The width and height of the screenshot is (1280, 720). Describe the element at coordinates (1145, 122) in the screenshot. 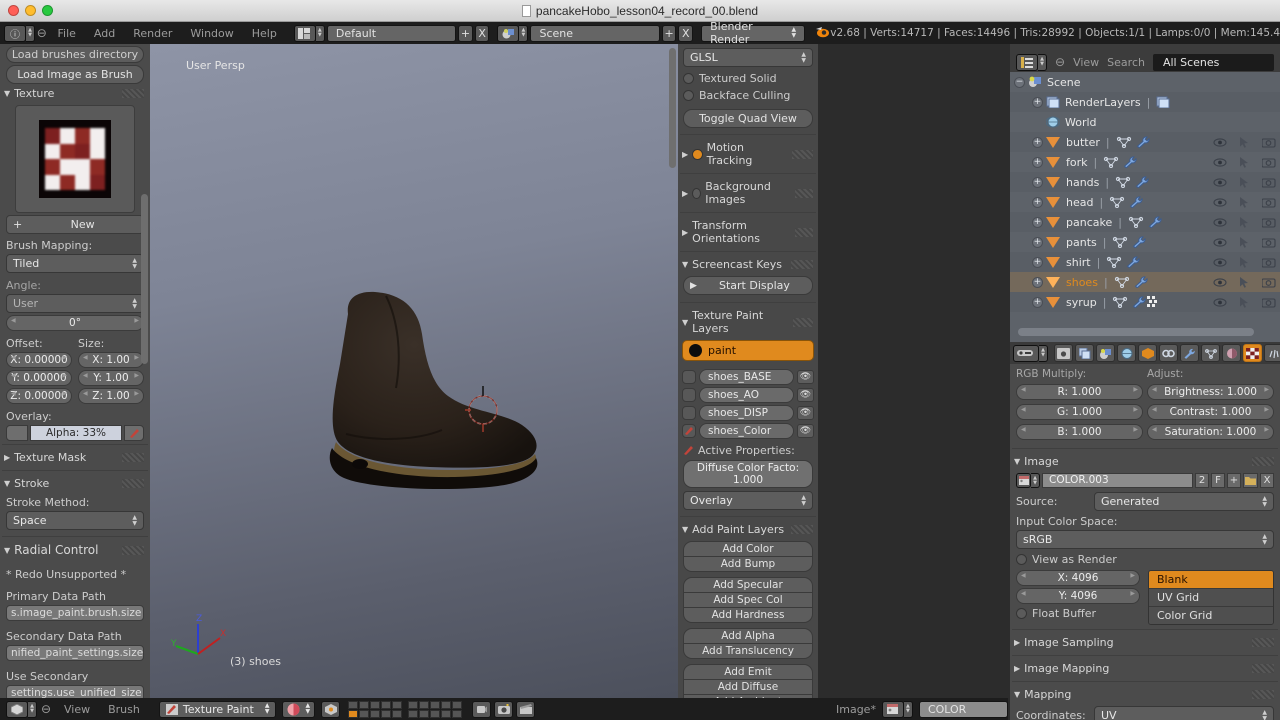

I see `outliner-row-world: World` at that location.